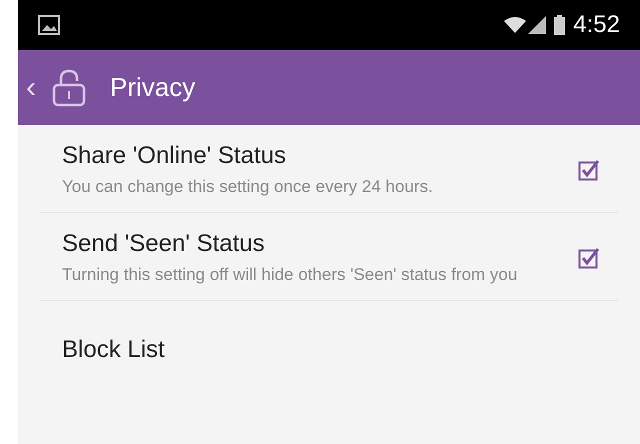 This screenshot has height=444, width=640. Describe the element at coordinates (69, 87) in the screenshot. I see `lock-icon` at that location.